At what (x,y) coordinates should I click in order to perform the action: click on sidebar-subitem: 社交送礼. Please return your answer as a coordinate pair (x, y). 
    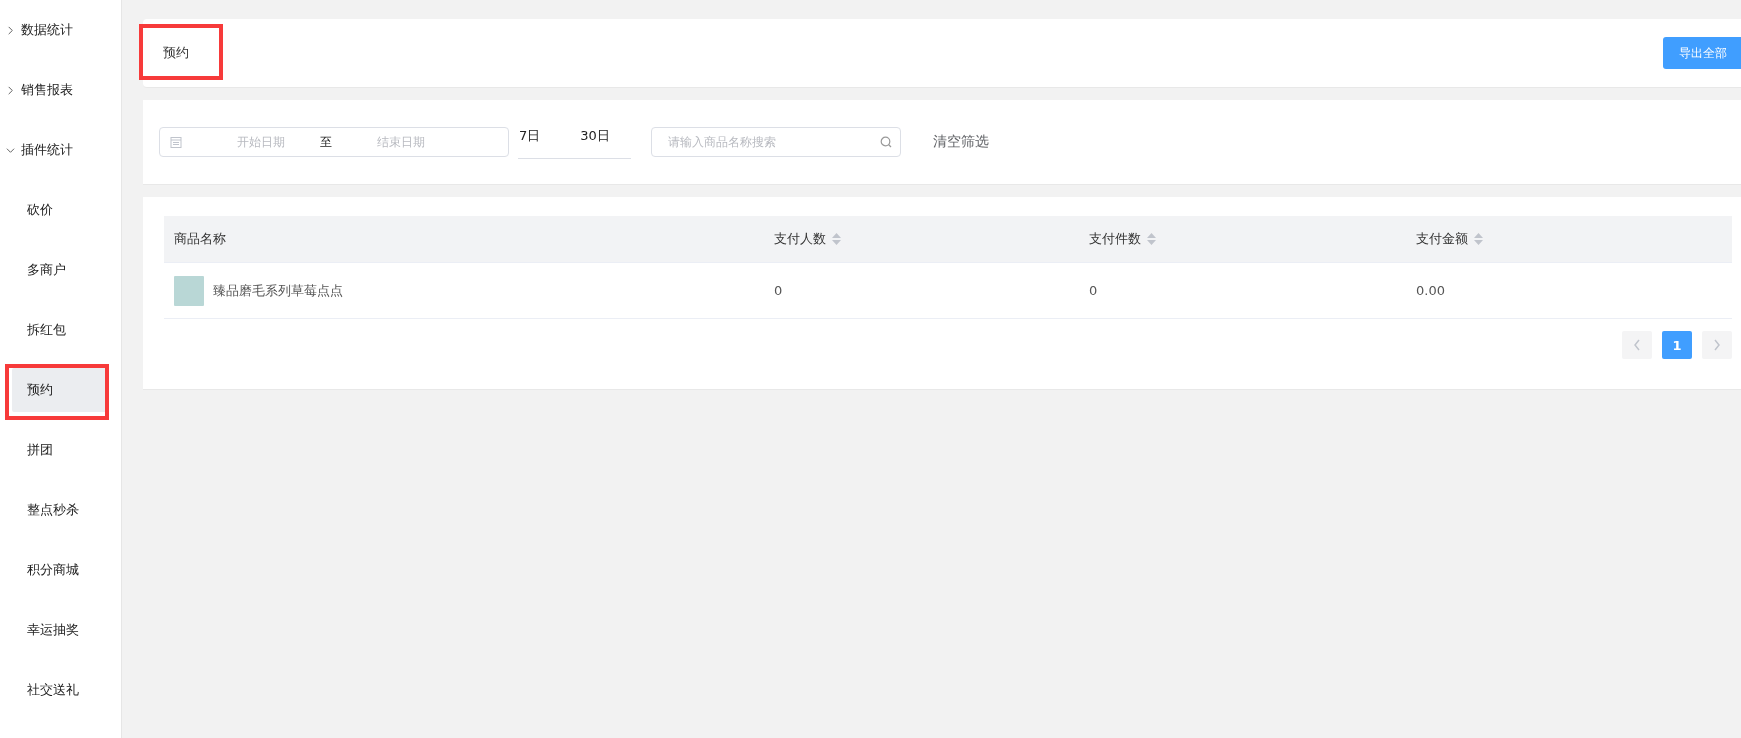
    Looking at the image, I should click on (60, 690).